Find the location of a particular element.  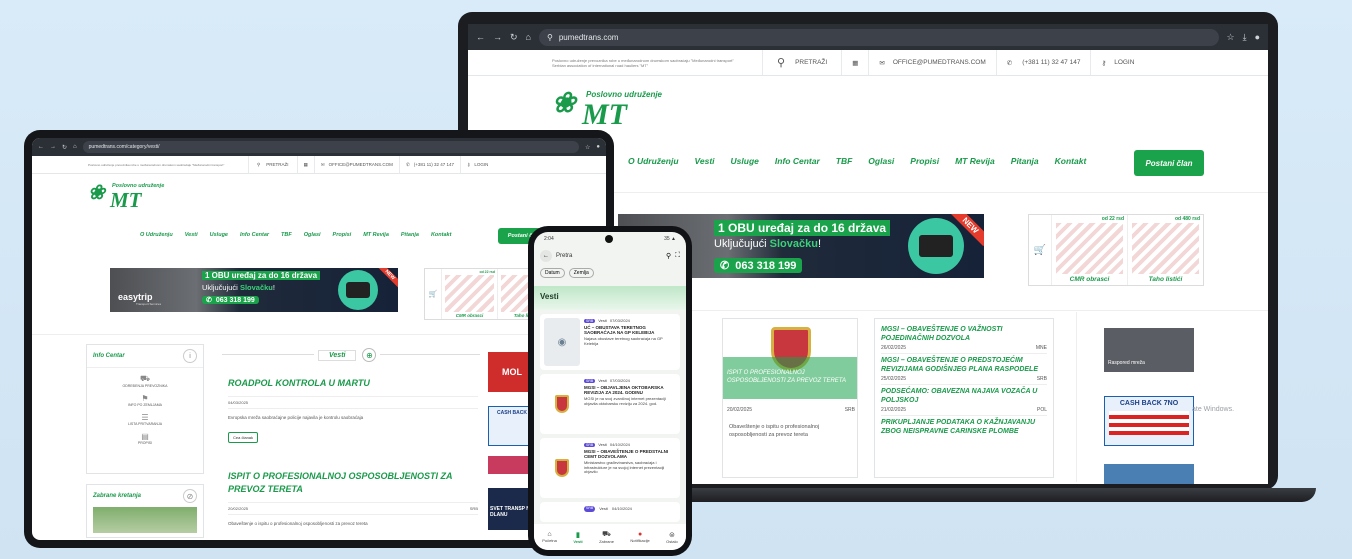

info-item: ⚑ INFO PO ZEMLJAMA is located at coordinates (145, 400).